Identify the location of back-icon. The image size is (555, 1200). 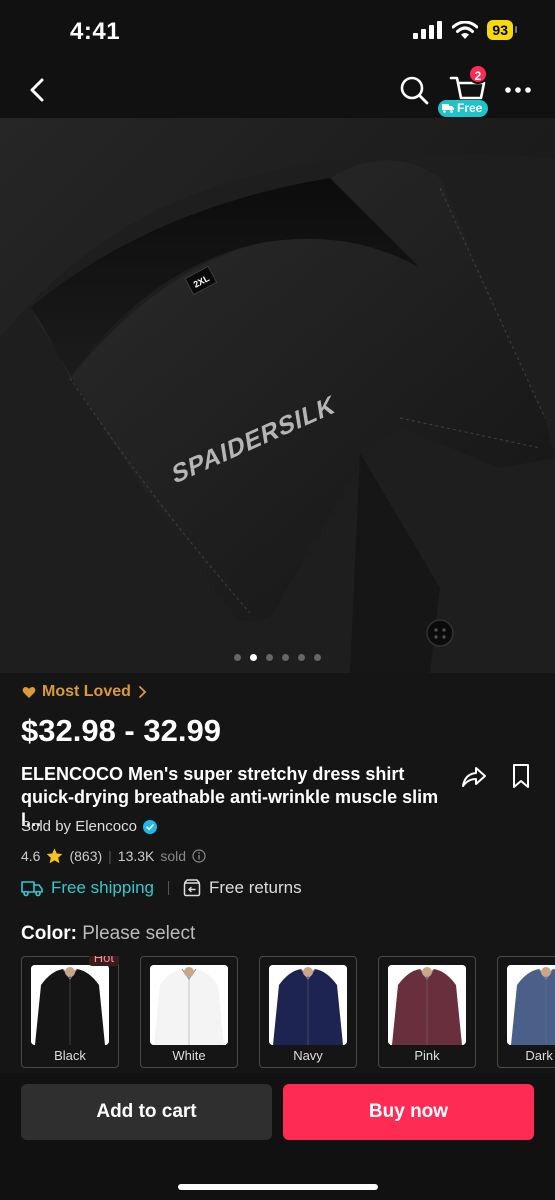
(38, 90).